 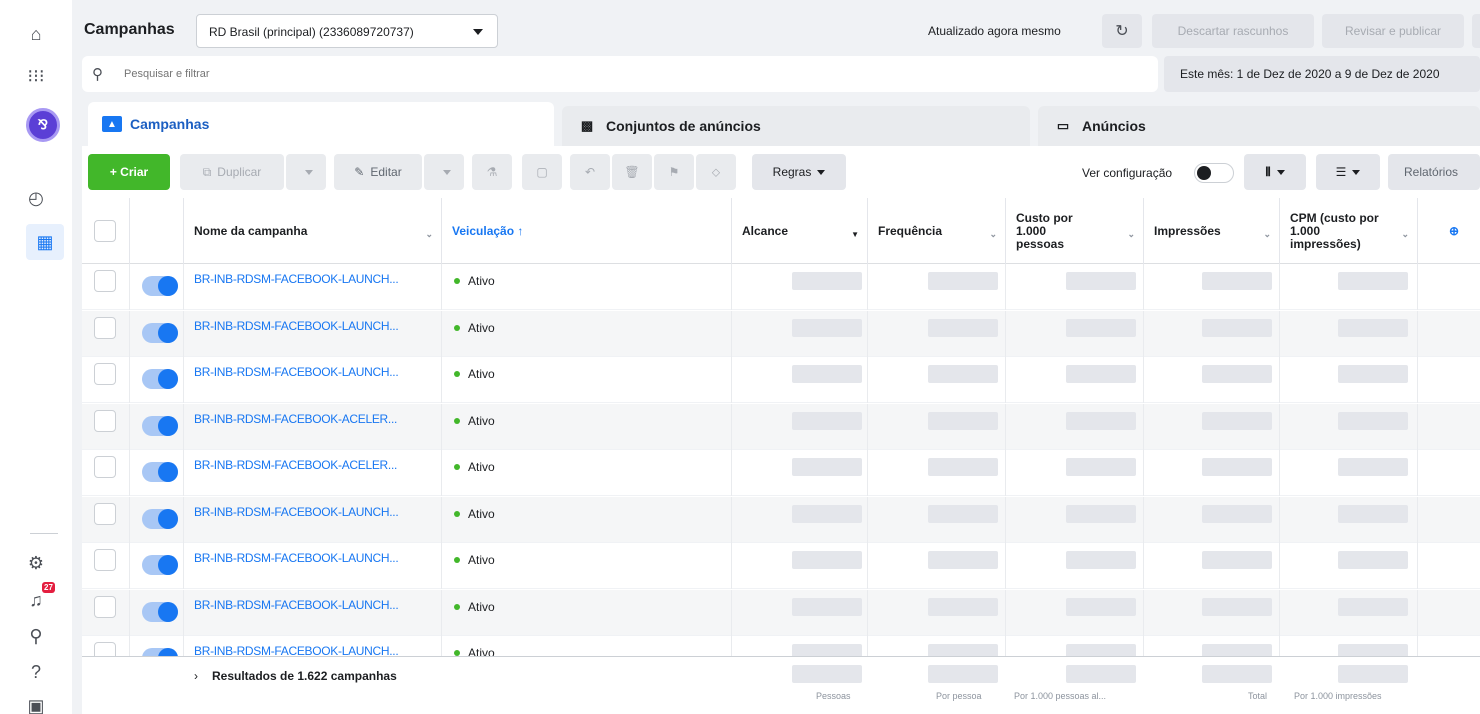 I want to click on report-icon: ▣, so click(x=36, y=704).